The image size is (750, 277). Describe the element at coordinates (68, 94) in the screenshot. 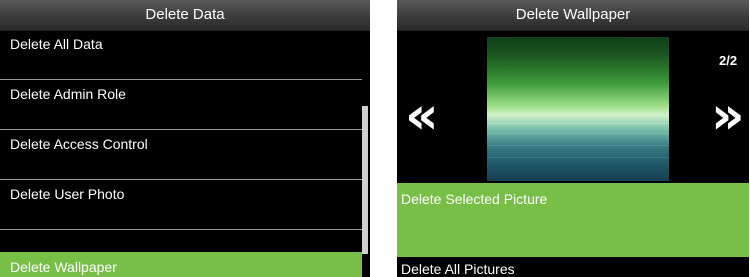

I see `menu-item-label: Delete Admin Role` at that location.